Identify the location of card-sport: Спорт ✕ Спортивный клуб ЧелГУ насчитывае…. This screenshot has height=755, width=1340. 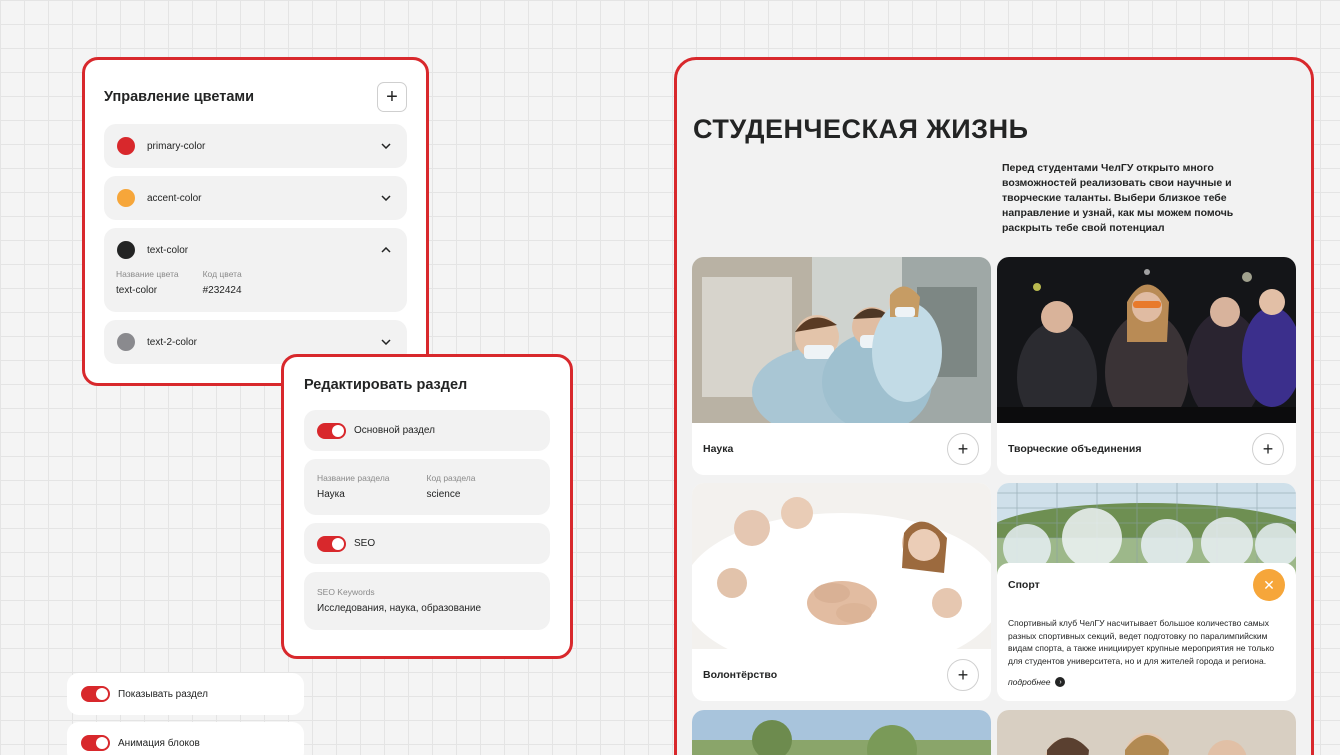
(1146, 592).